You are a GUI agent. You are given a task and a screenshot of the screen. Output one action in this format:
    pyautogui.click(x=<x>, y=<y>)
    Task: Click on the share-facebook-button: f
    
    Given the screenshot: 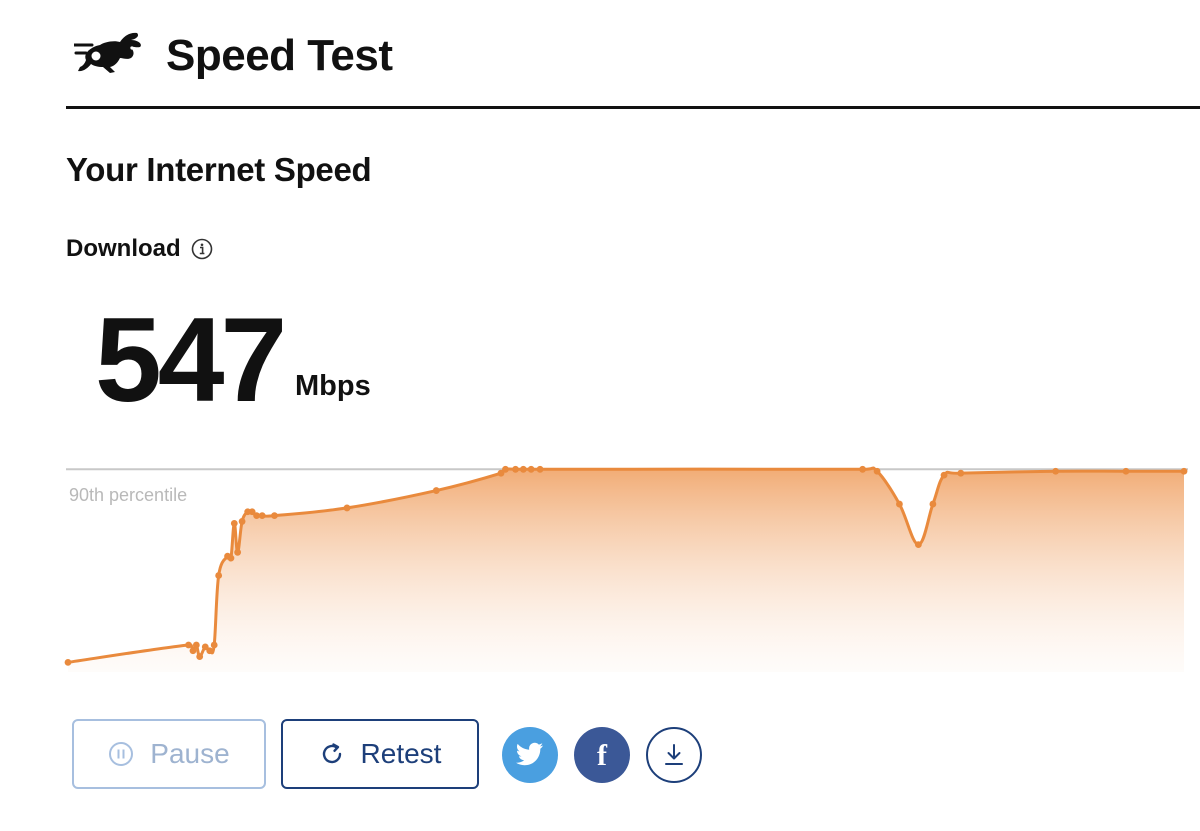 What is the action you would take?
    pyautogui.click(x=602, y=755)
    